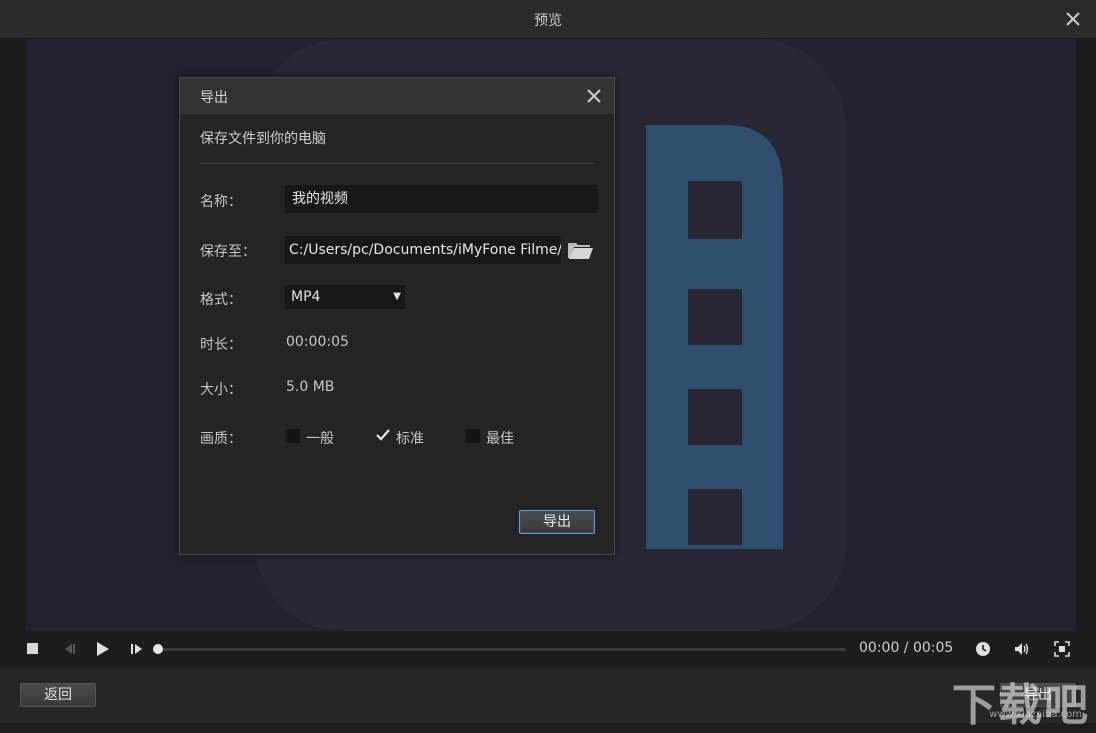 The height and width of the screenshot is (733, 1096). I want to click on name-input: 我的视频, so click(441, 199).